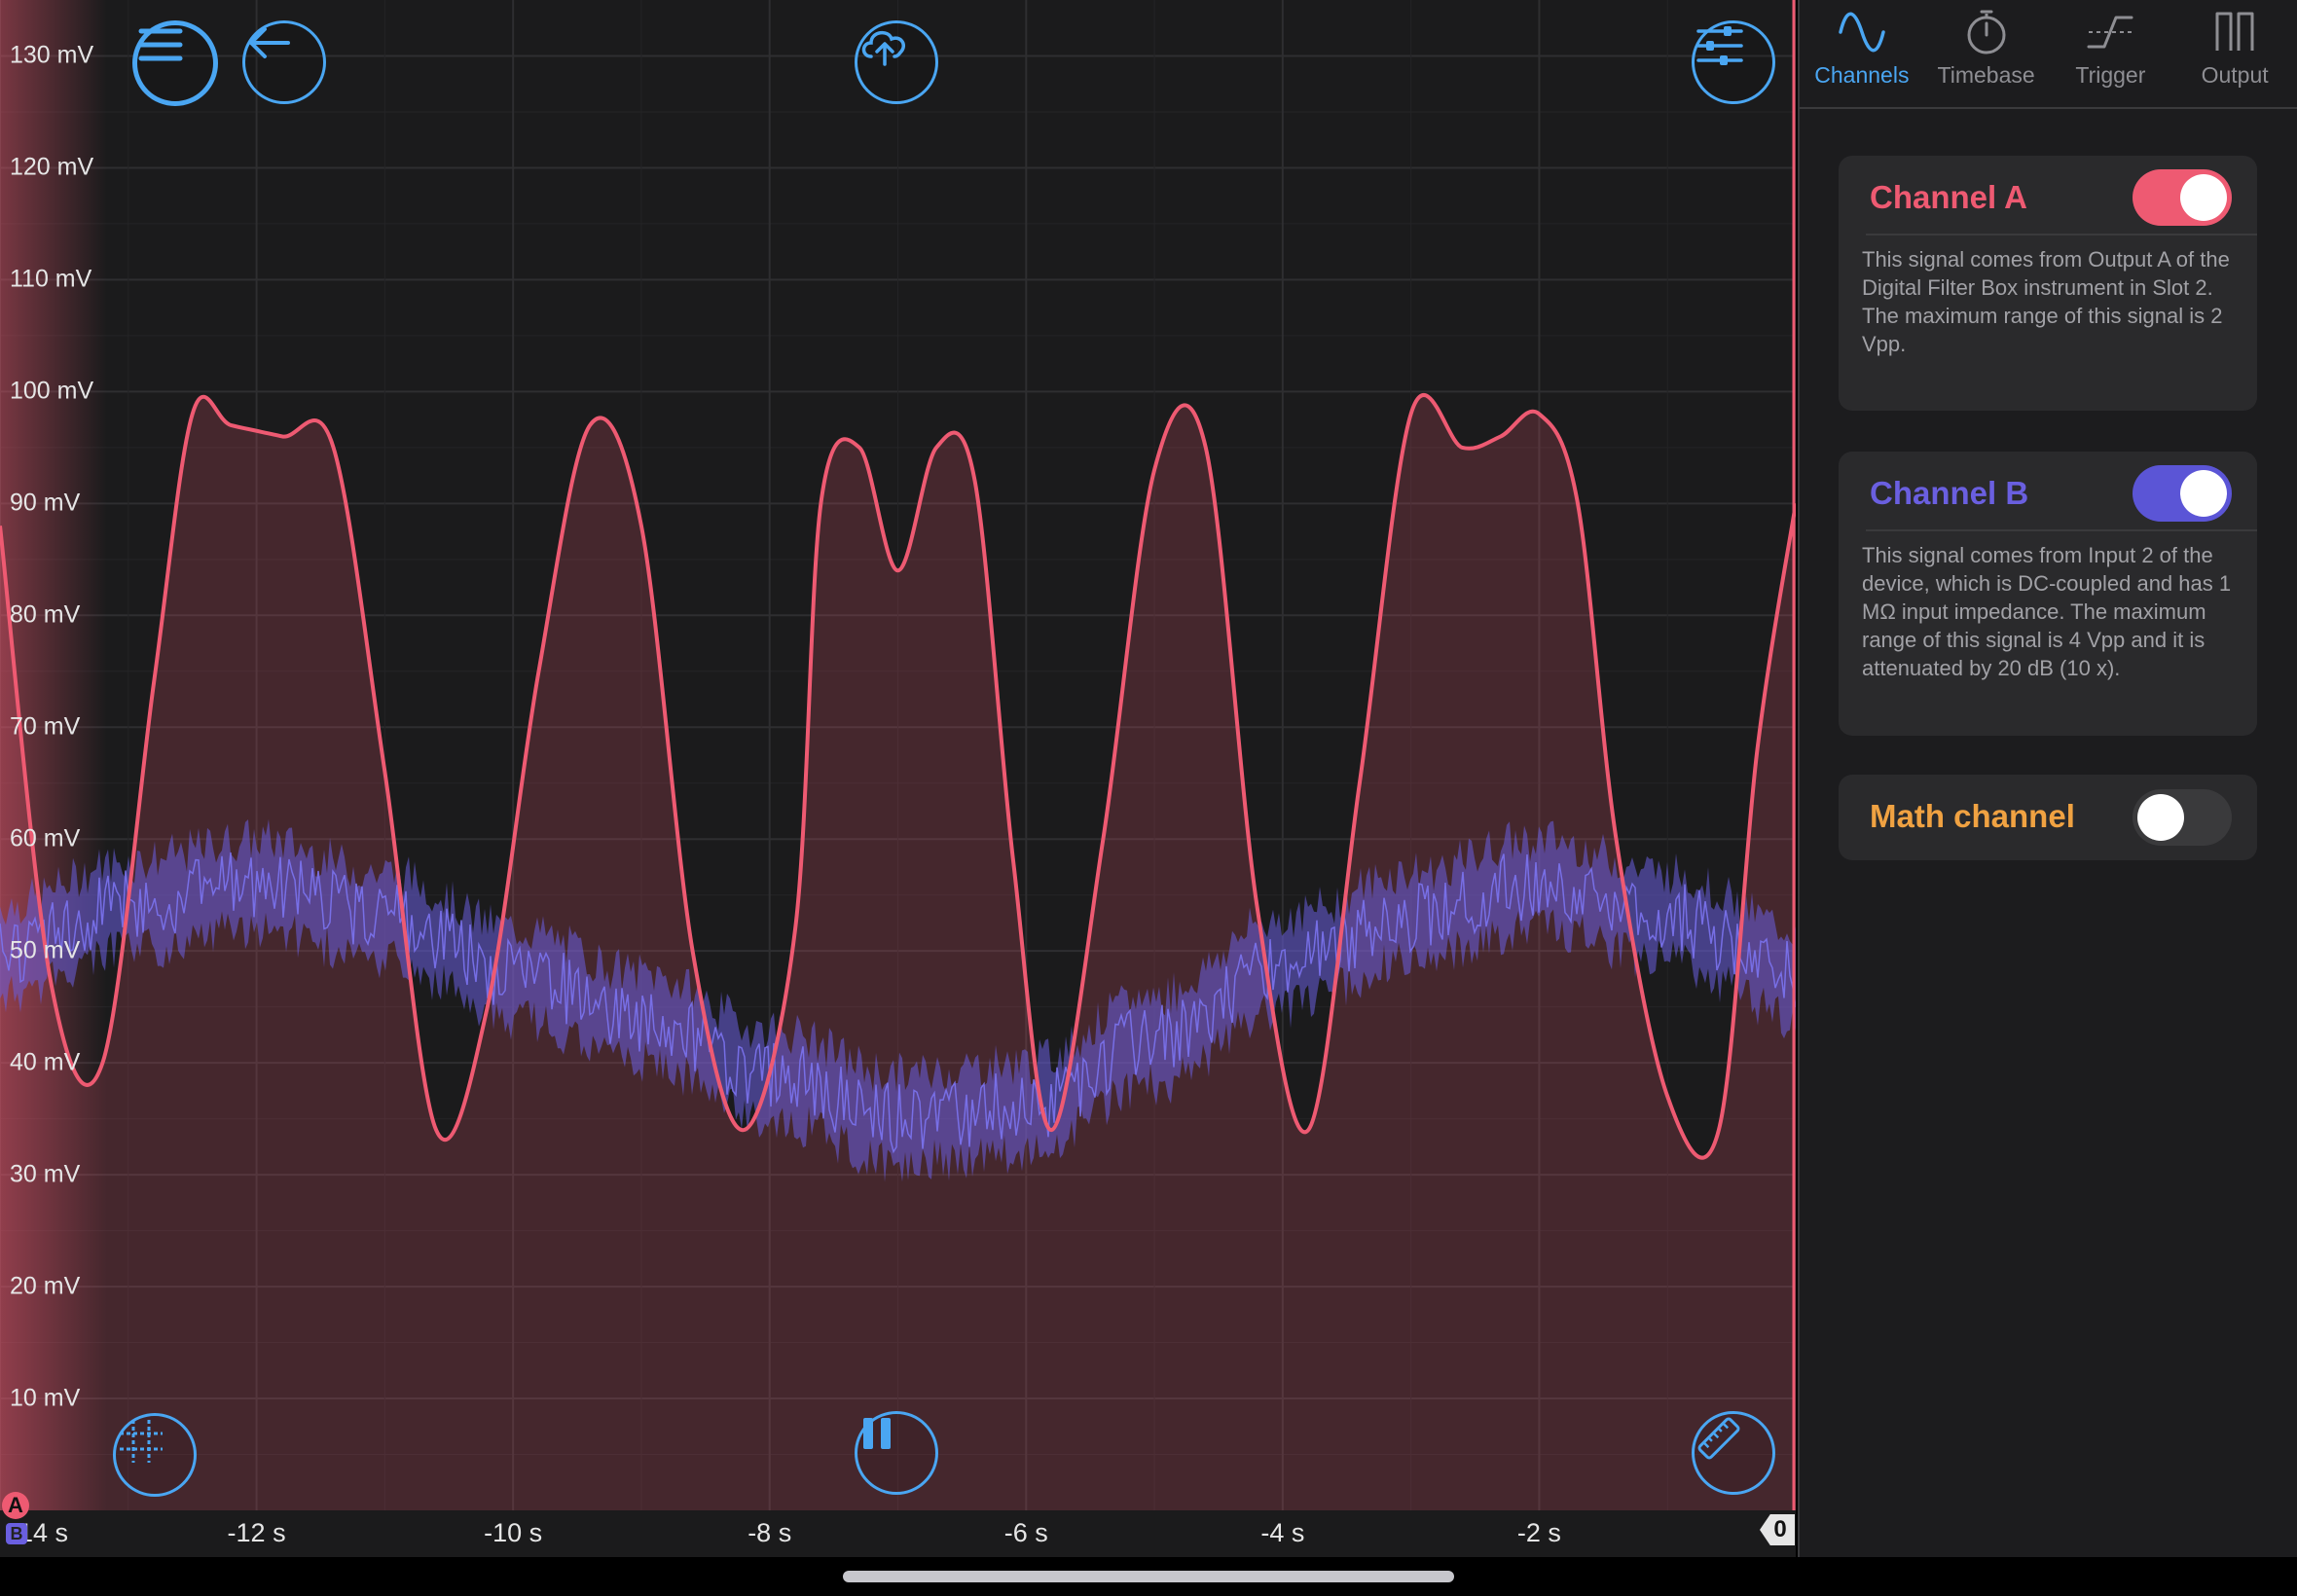  Describe the element at coordinates (1718, 1438) in the screenshot. I see `ruler-icon` at that location.